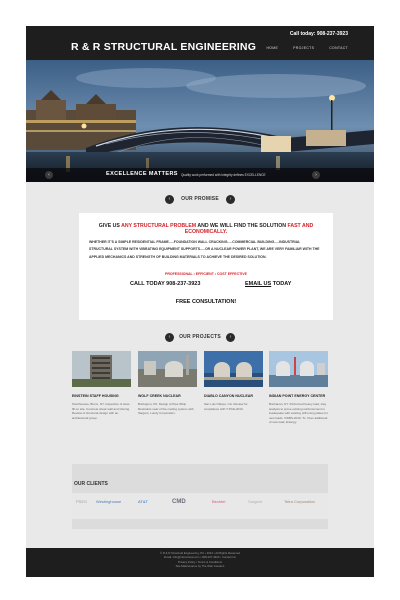 This screenshot has height=600, width=400. I want to click on projects-next-button: ›, so click(230, 337).